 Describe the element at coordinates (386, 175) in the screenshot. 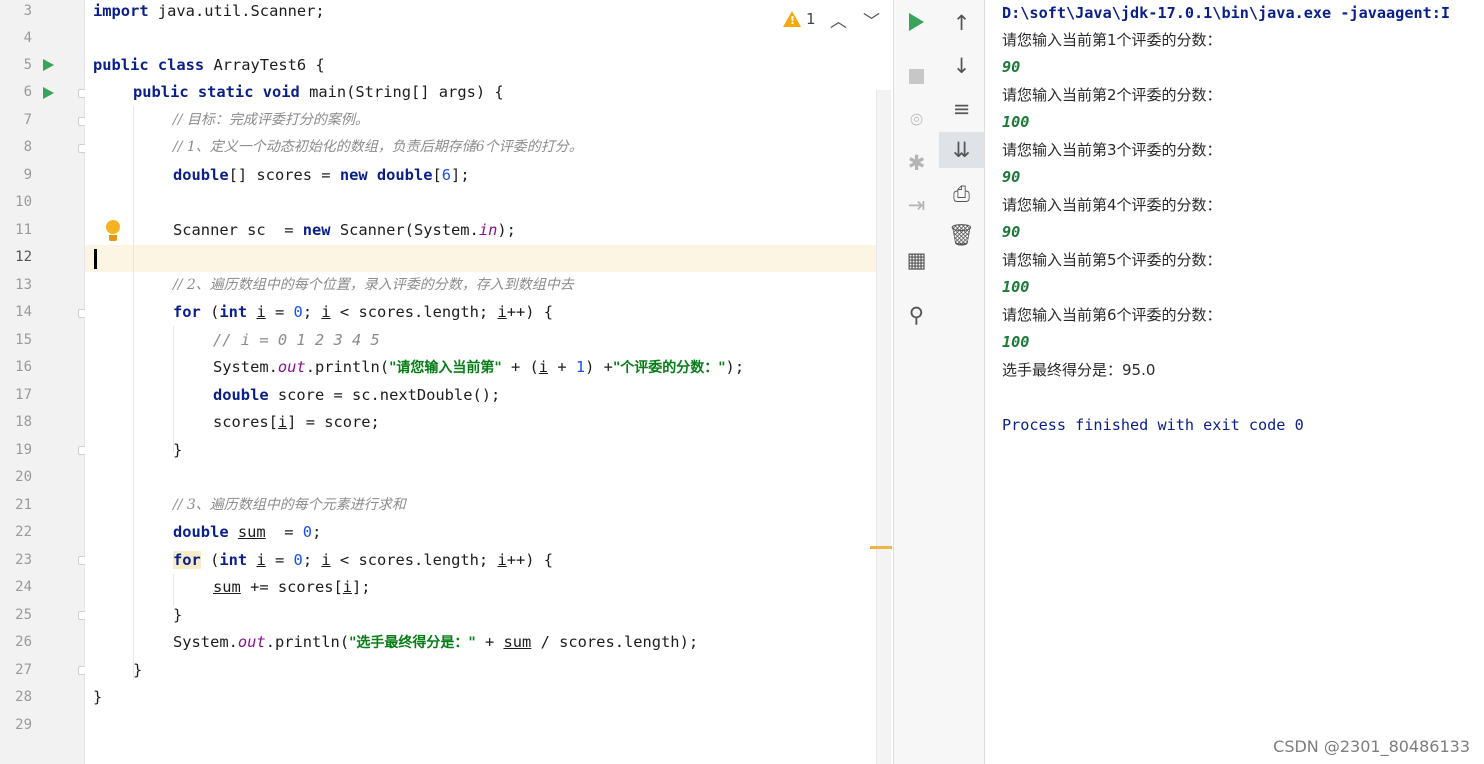

I see `code-token: new double` at that location.